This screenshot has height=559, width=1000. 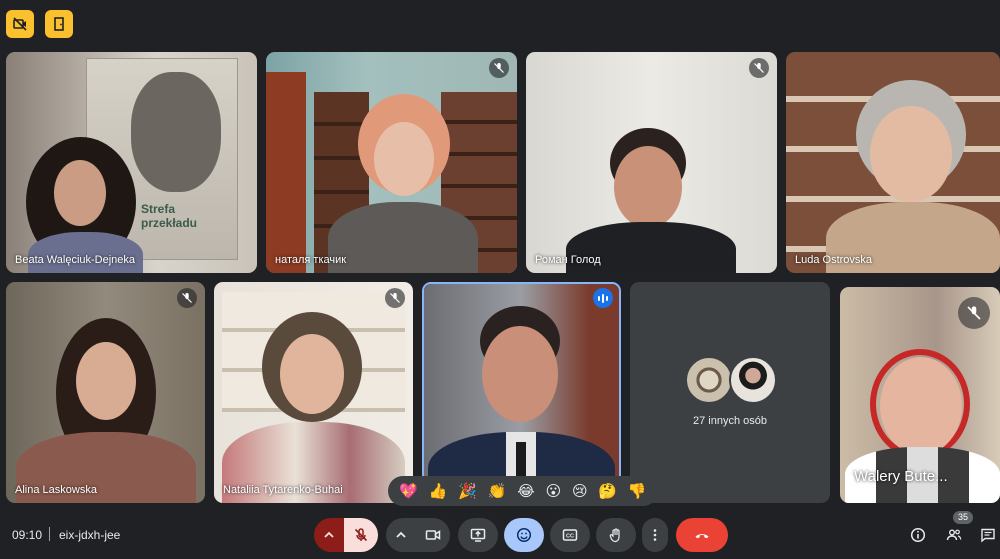 I want to click on participant-name: Nataliia Tytarenko-Buhai, so click(x=283, y=490).